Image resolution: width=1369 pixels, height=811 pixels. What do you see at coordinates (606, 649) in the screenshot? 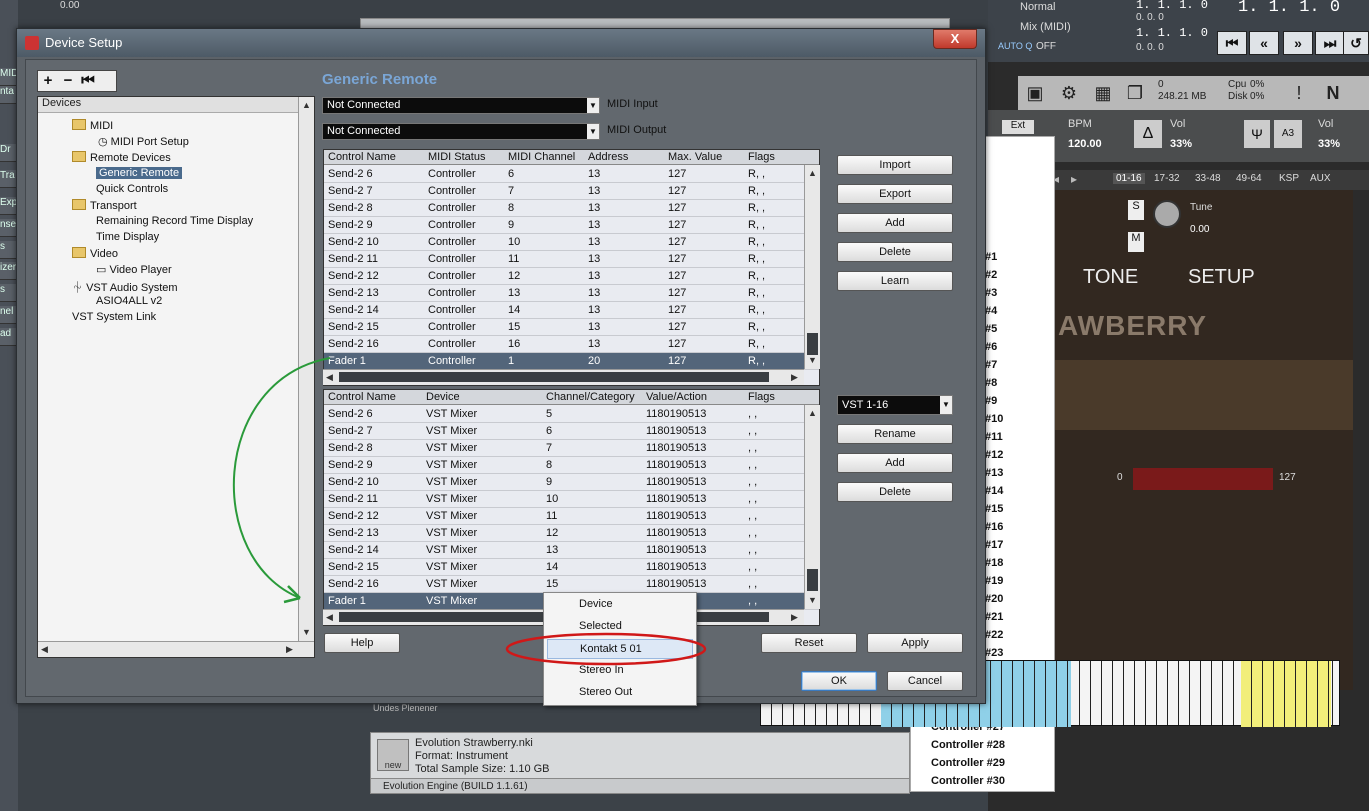
I see `red-ellipse` at bounding box center [606, 649].